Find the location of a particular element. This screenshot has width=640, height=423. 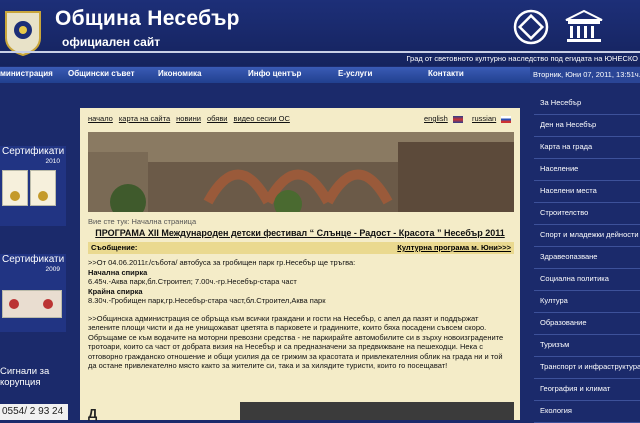

world-heritage-icon is located at coordinates (531, 27).